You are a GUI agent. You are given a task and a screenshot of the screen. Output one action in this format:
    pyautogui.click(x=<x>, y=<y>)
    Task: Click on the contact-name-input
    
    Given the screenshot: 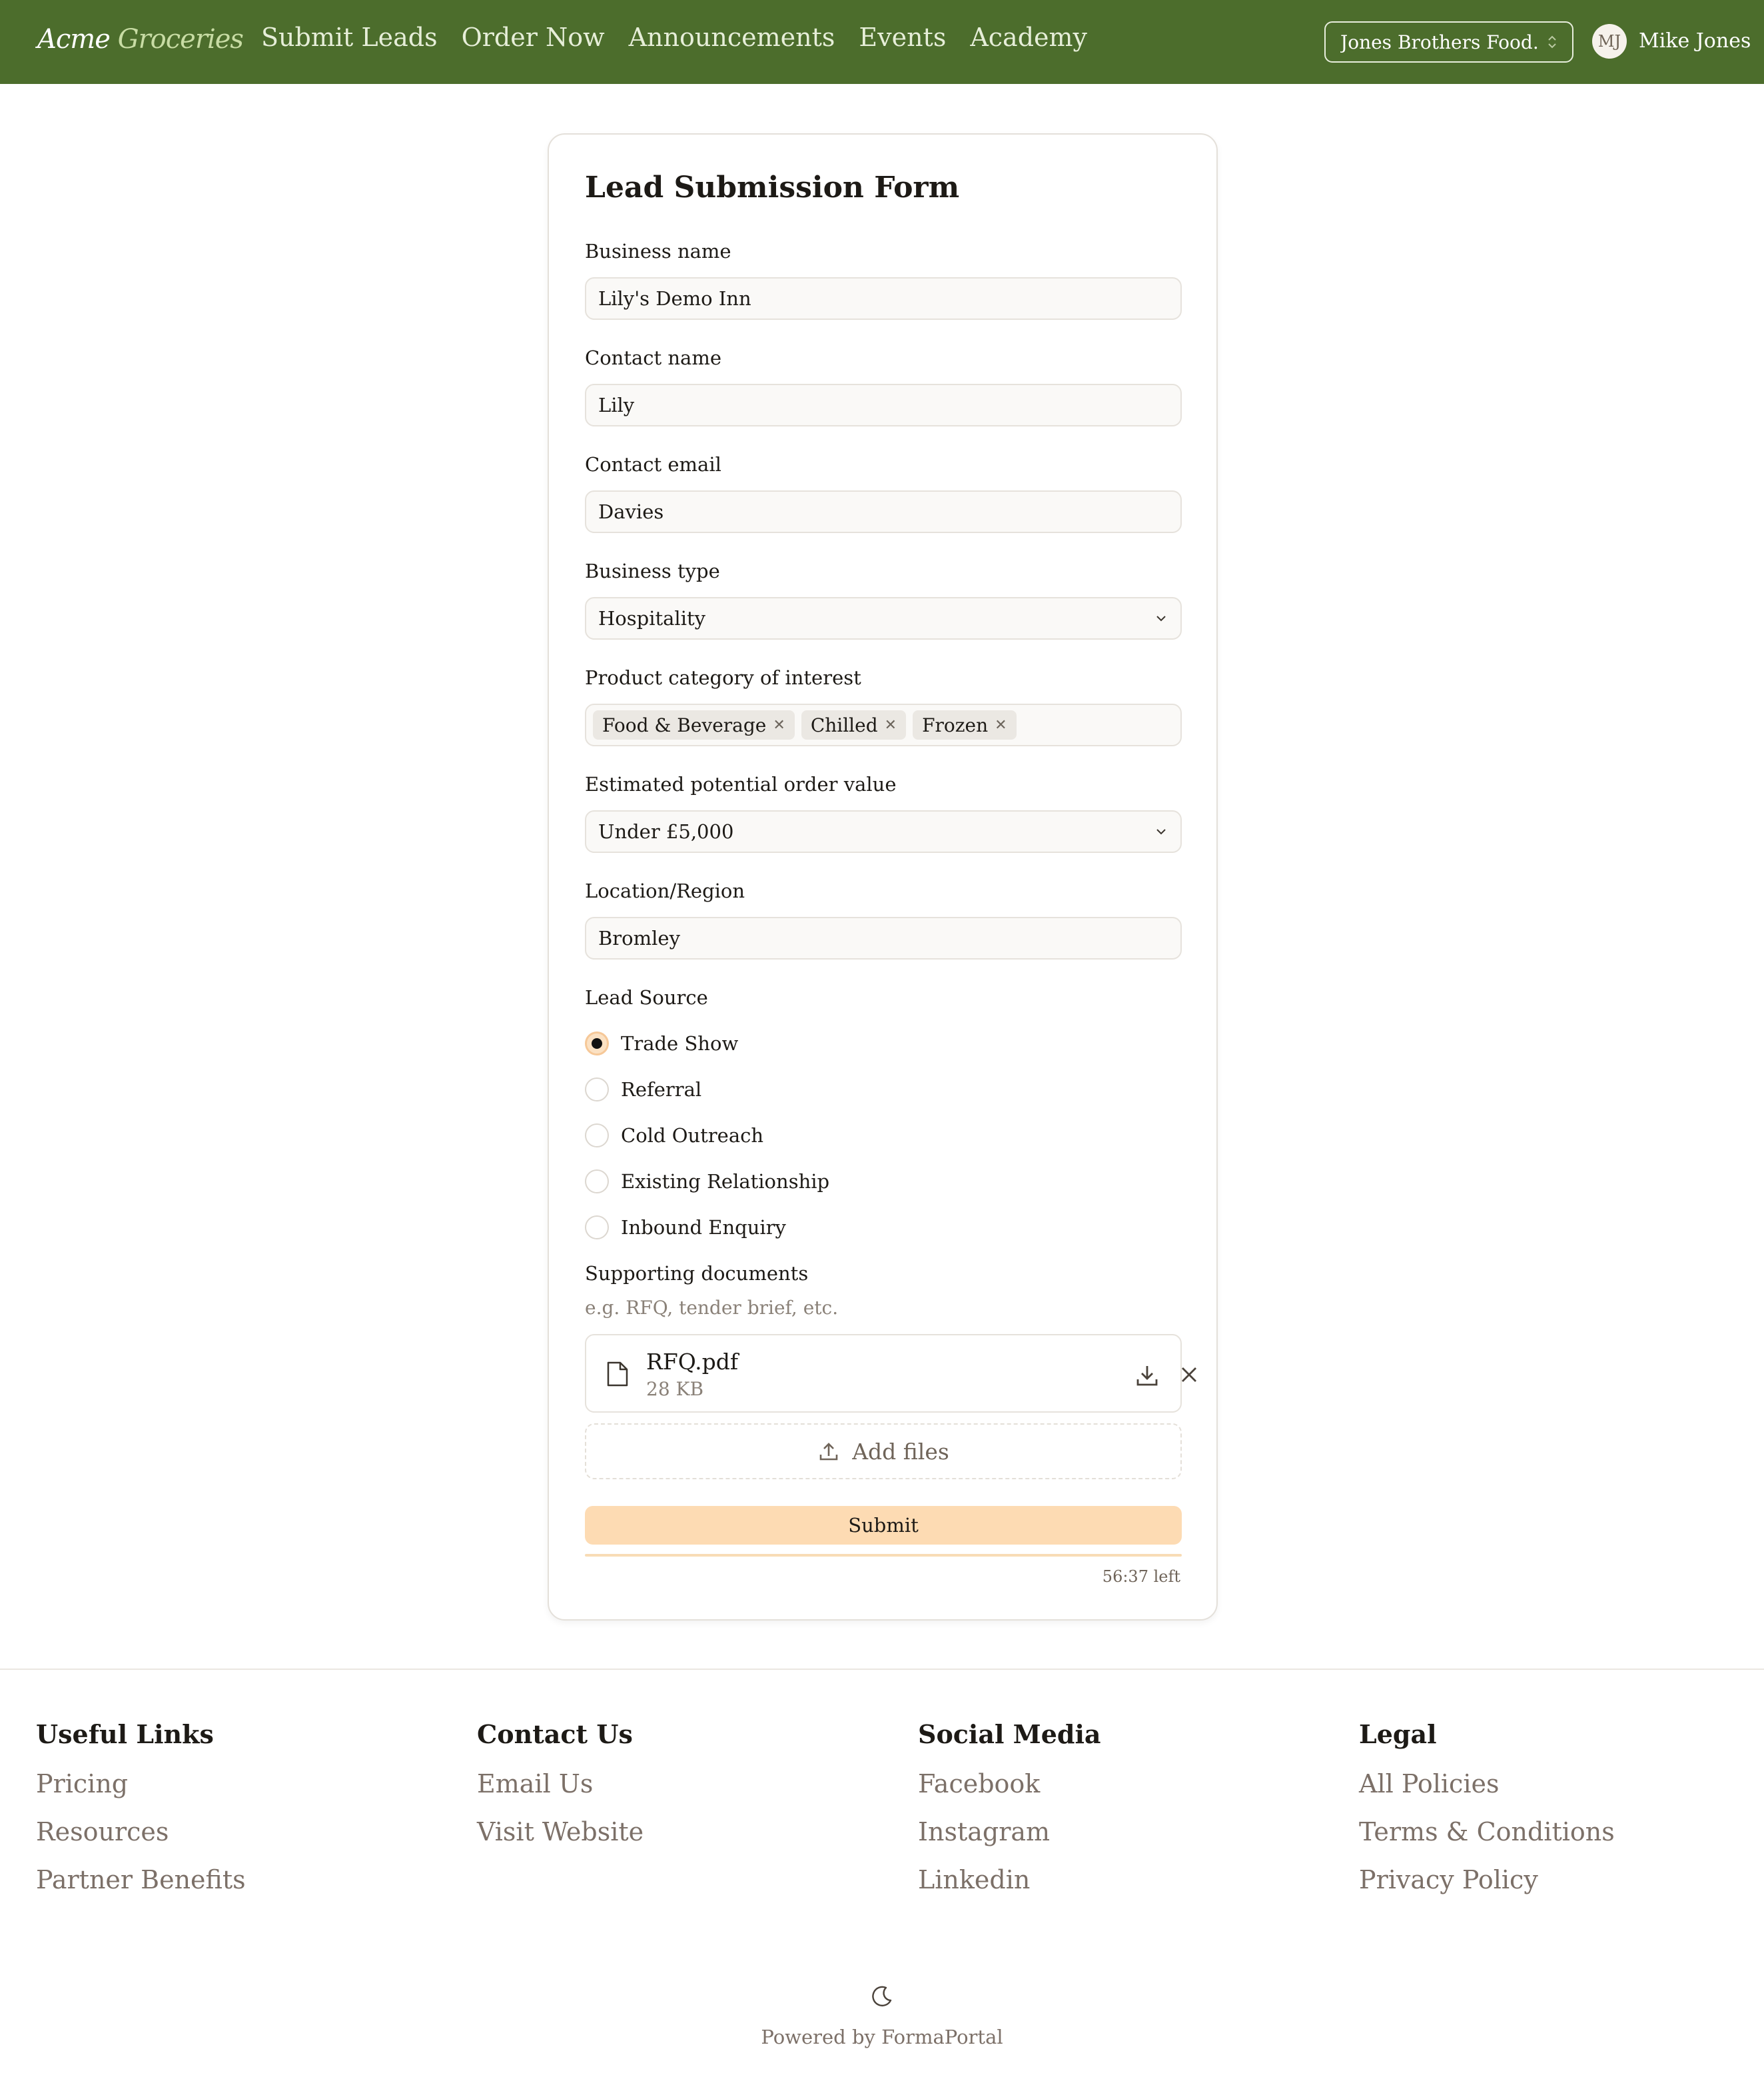 What is the action you would take?
    pyautogui.click(x=883, y=405)
    